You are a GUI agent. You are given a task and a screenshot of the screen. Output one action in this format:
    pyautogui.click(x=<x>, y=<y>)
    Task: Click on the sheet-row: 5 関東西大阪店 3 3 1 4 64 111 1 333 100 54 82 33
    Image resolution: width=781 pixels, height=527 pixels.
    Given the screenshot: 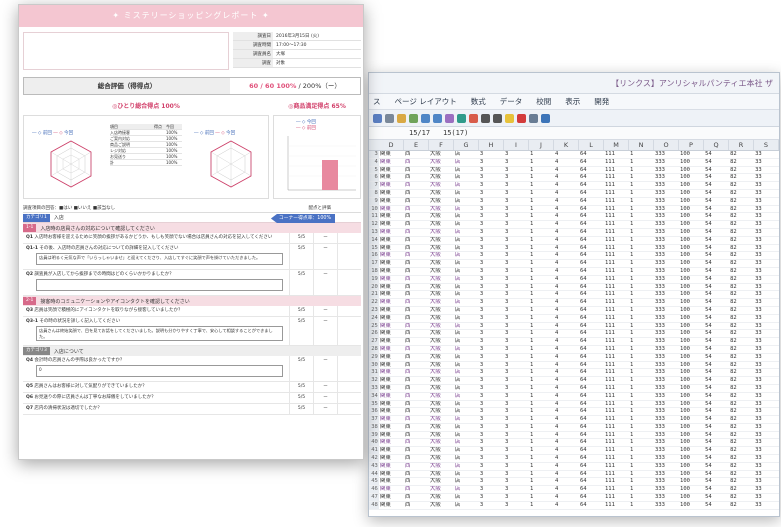 What is the action you would take?
    pyautogui.click(x=574, y=170)
    